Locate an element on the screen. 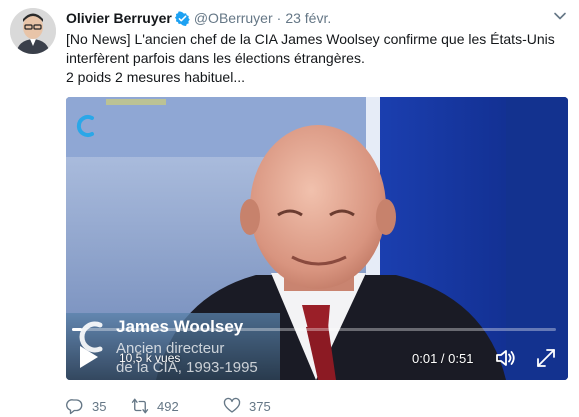 This screenshot has width=579, height=417. heart-icon is located at coordinates (232, 405).